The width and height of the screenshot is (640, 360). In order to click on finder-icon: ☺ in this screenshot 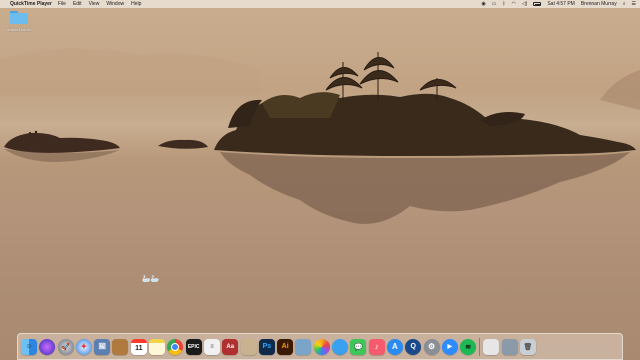, I will do `click(29, 346)`.